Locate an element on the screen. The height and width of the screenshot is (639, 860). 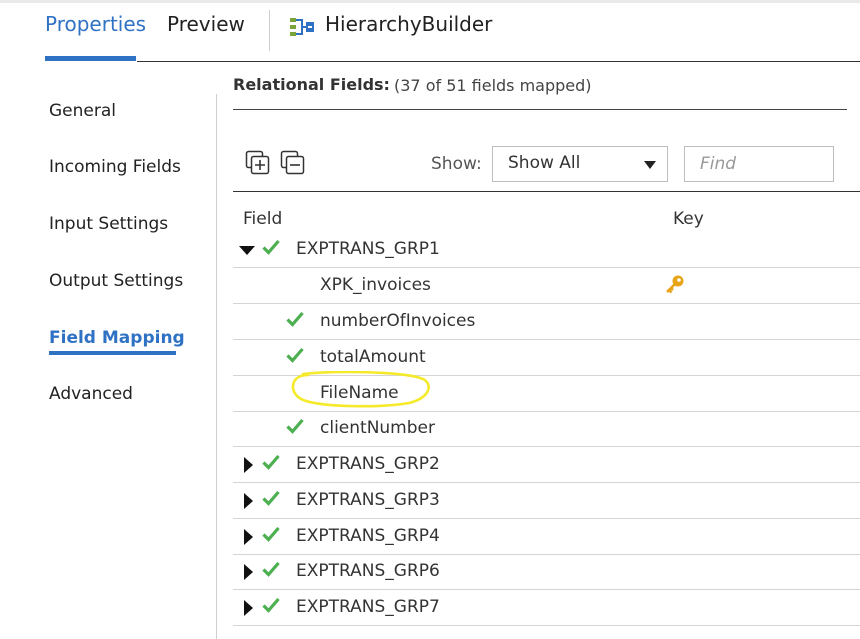
sidenav-item-incoming-fields: Incoming Fields is located at coordinates (115, 167).